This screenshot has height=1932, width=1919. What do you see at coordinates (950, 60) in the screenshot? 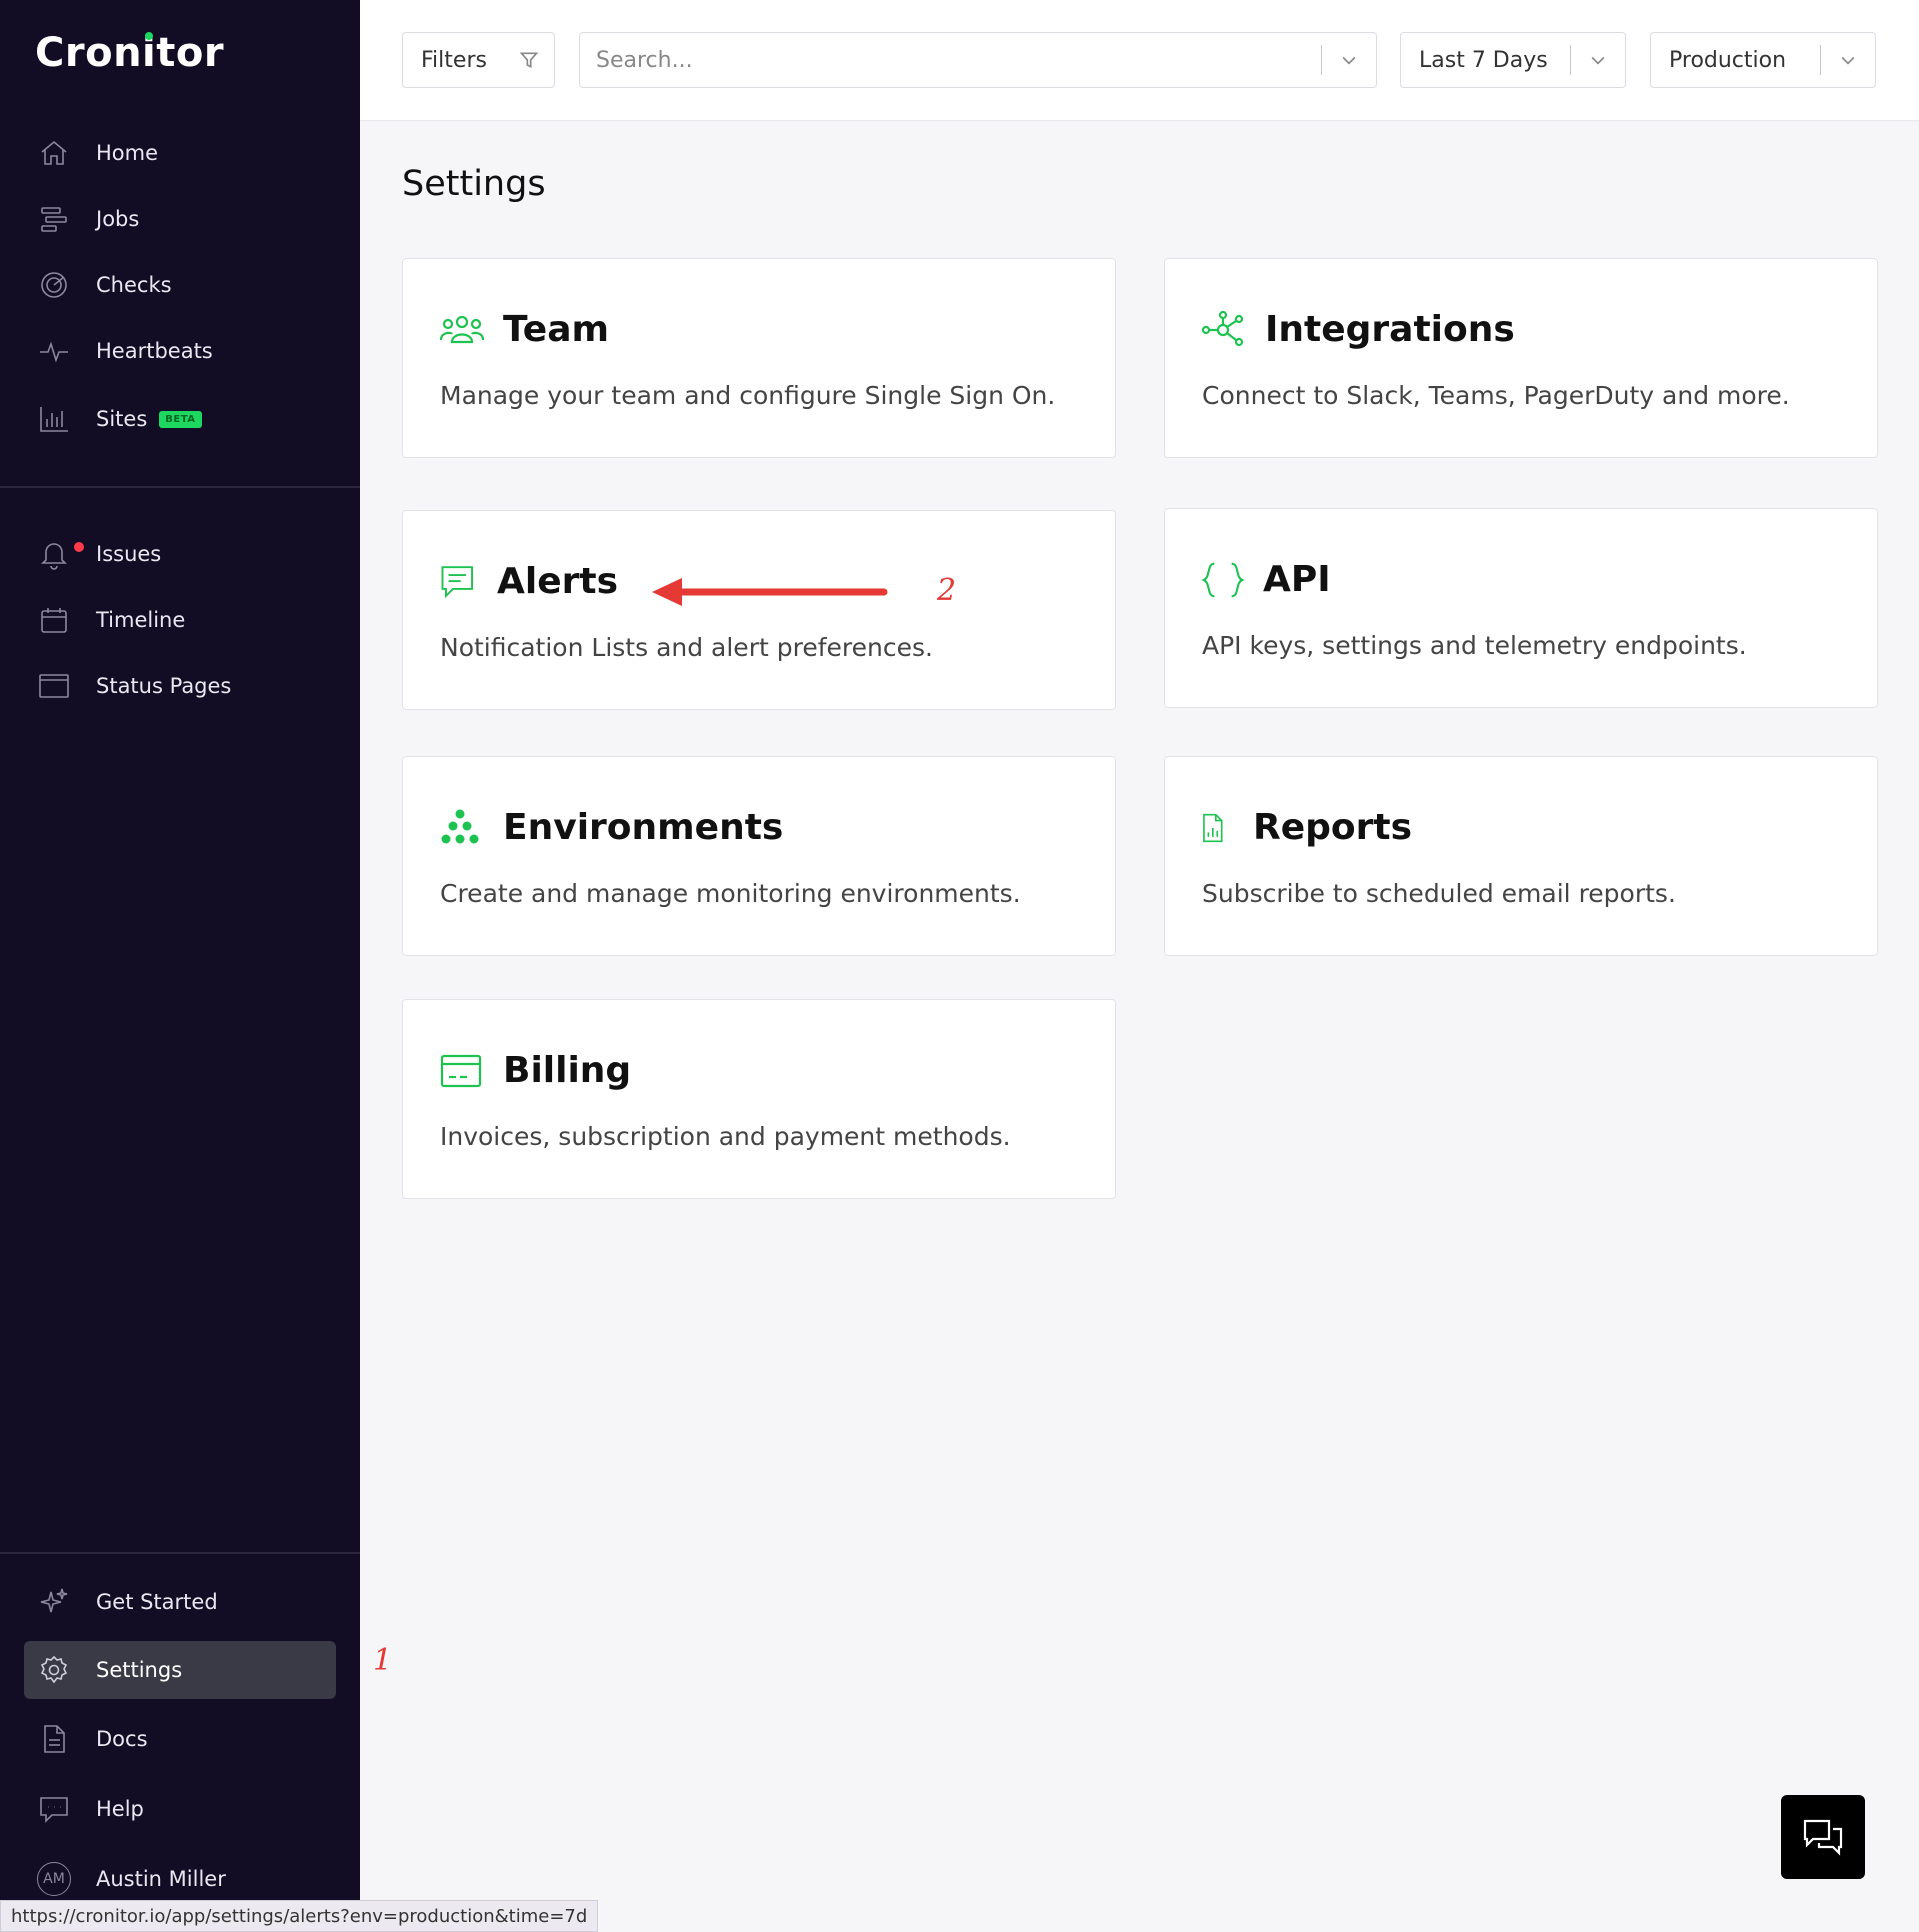
I see `search-input` at bounding box center [950, 60].